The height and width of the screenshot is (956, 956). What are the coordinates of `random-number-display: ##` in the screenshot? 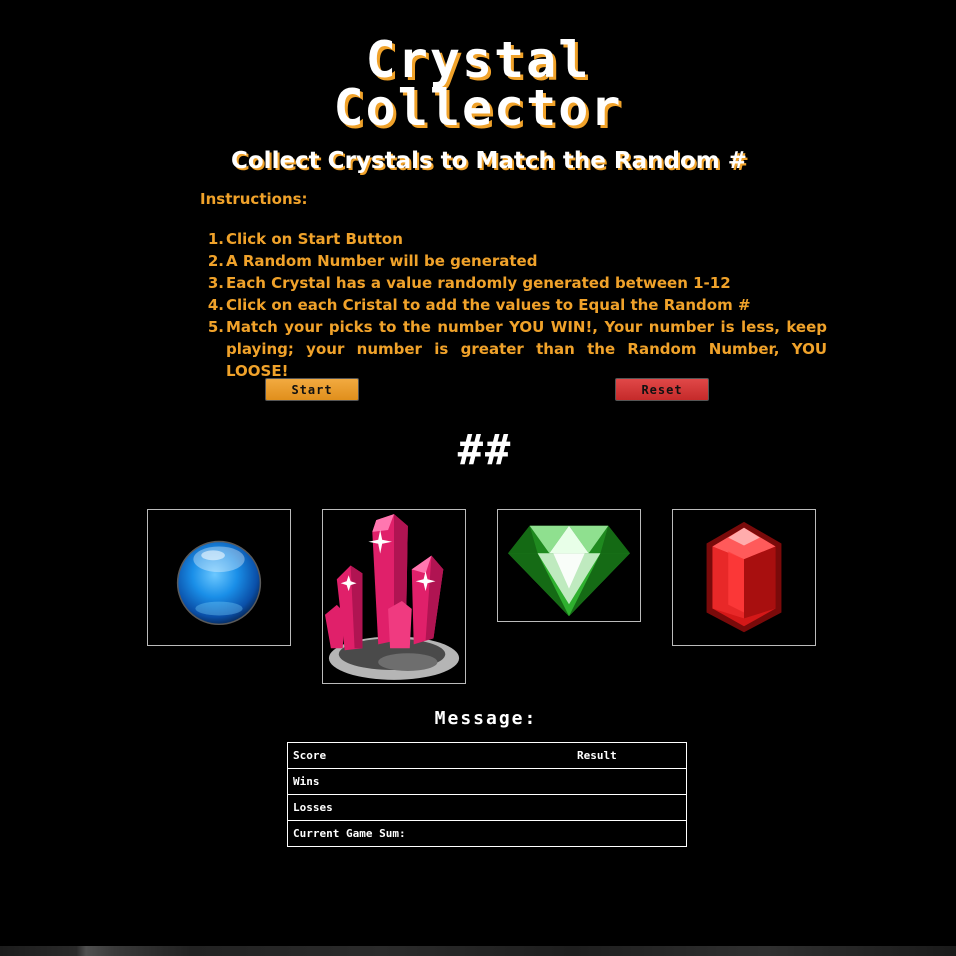 It's located at (485, 449).